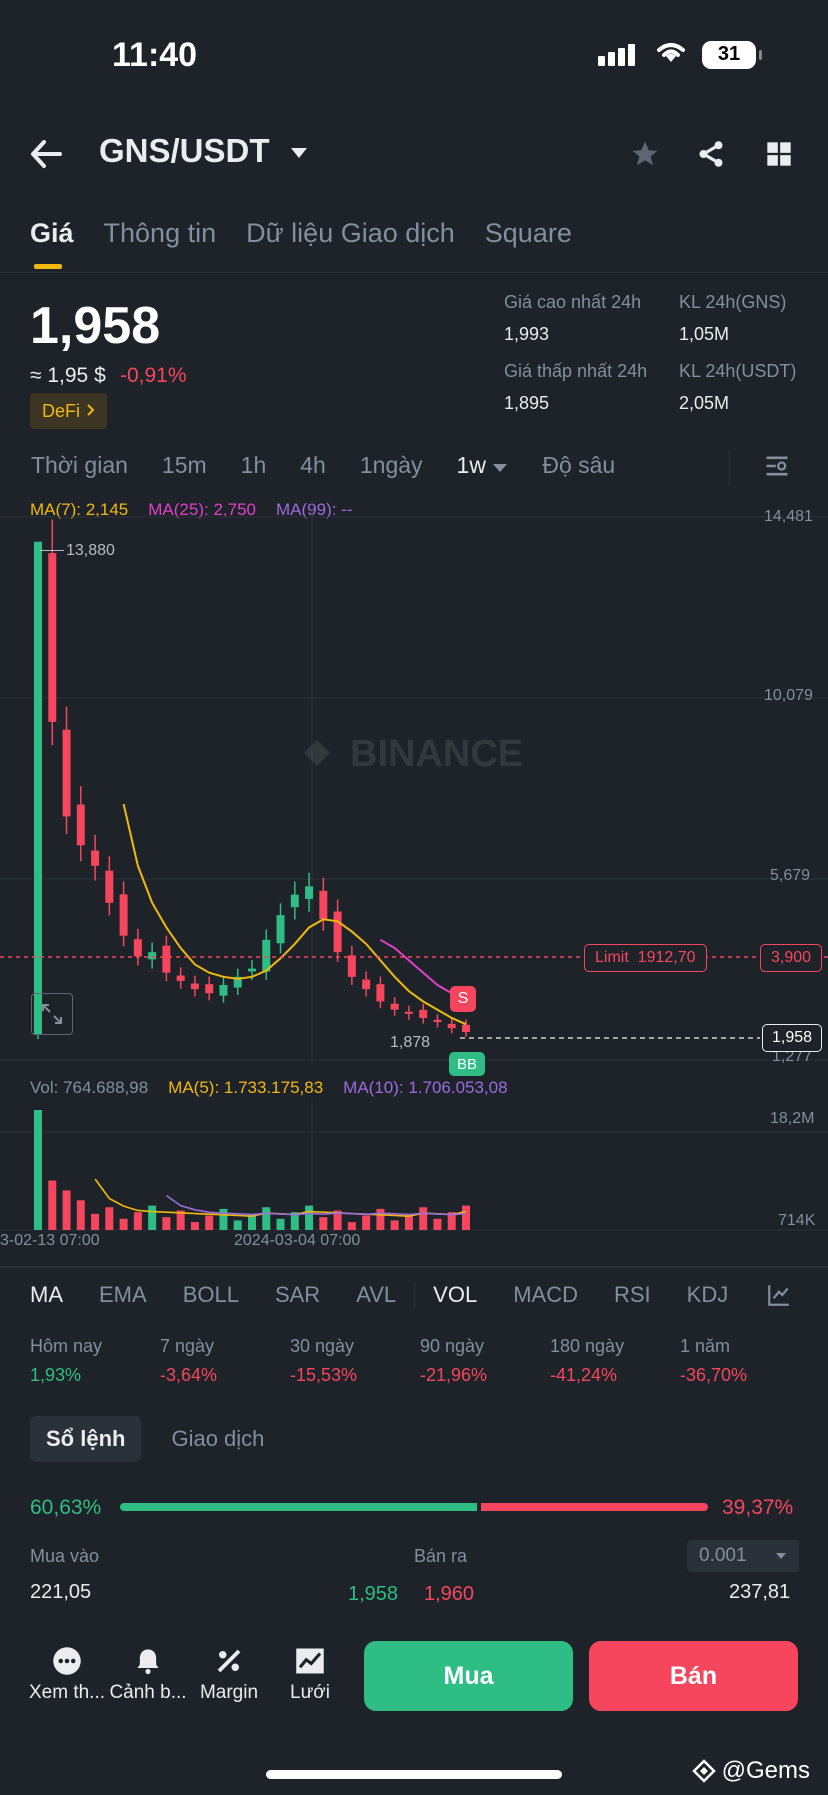 Image resolution: width=828 pixels, height=1795 pixels. I want to click on low-24h-label: Giá thấp nhất 24h, so click(576, 371).